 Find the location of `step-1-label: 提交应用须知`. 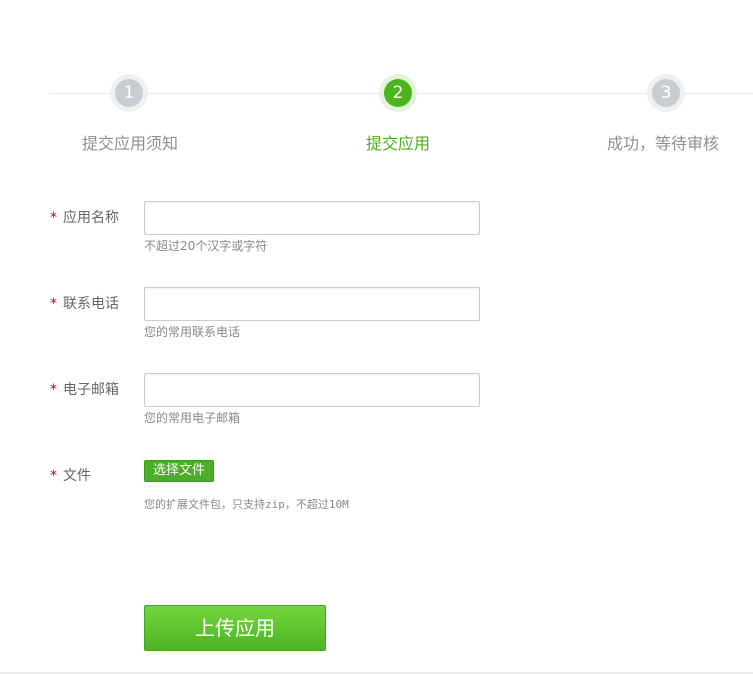

step-1-label: 提交应用须知 is located at coordinates (130, 143).